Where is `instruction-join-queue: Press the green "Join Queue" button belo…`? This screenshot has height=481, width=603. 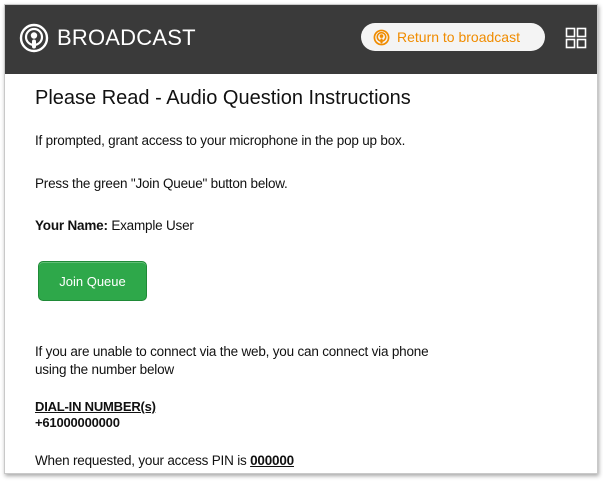
instruction-join-queue: Press the green "Join Queue" button belo… is located at coordinates (161, 183).